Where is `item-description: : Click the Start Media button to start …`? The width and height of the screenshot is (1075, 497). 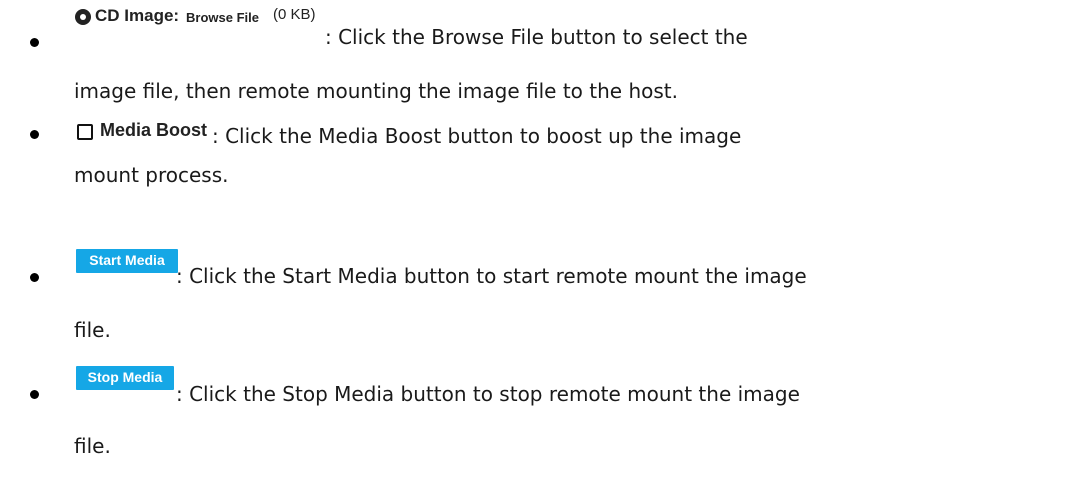 item-description: : Click the Start Media button to start … is located at coordinates (491, 276).